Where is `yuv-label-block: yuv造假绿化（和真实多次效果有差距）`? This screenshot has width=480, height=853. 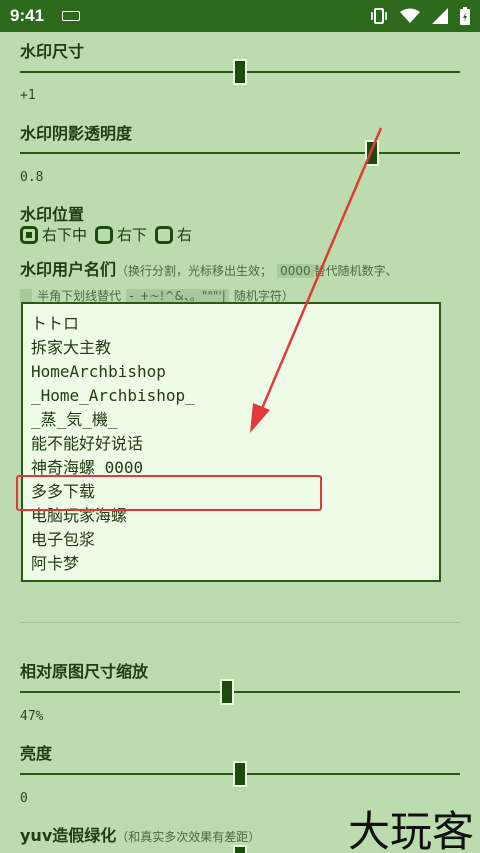
yuv-label-block: yuv造假绿化（和真实多次效果有差距） is located at coordinates (140, 834).